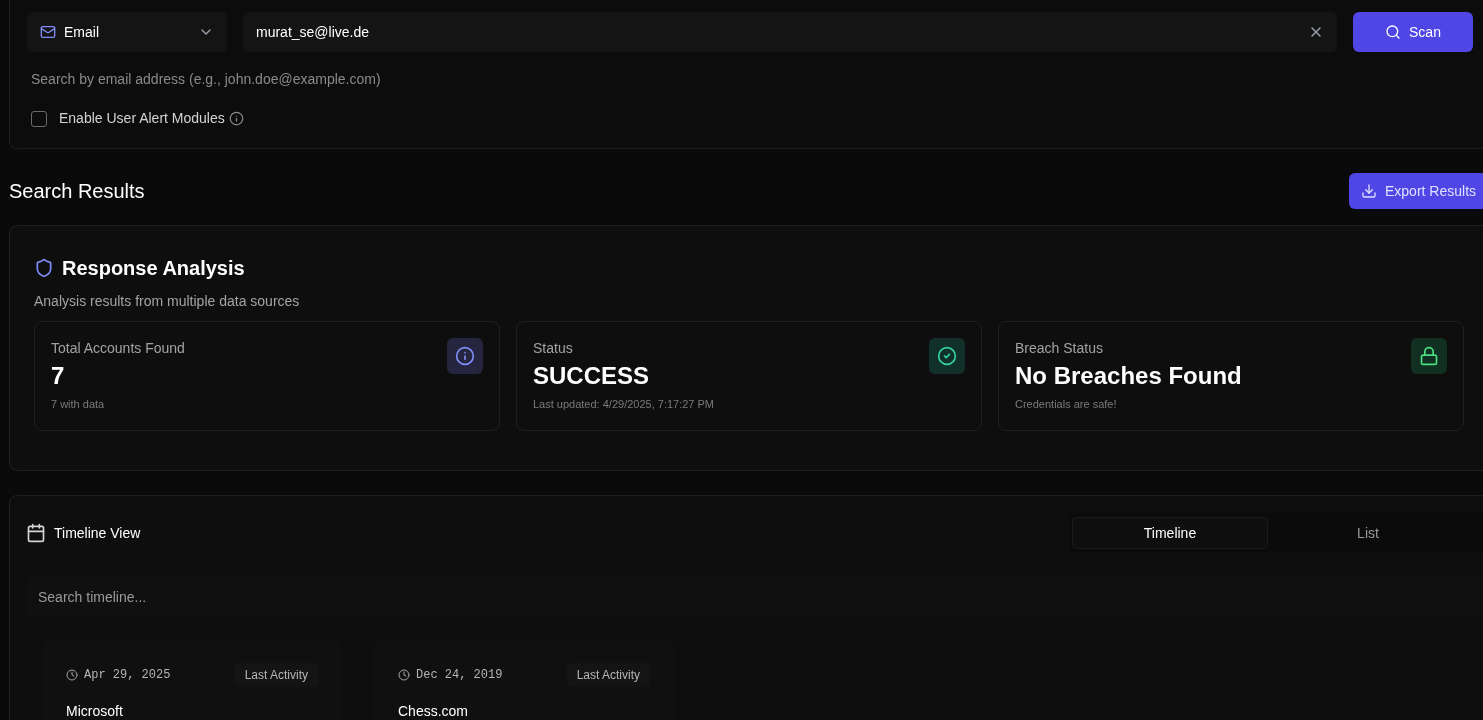  I want to click on stat-value: 7, so click(58, 376).